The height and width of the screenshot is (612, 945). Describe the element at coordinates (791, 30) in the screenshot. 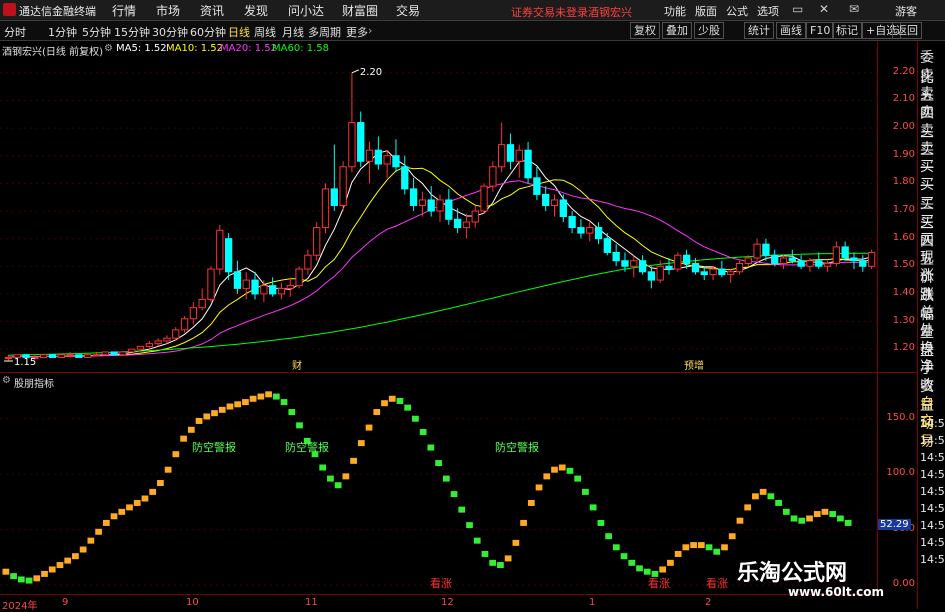

I see `draw-line-button: 画线` at that location.